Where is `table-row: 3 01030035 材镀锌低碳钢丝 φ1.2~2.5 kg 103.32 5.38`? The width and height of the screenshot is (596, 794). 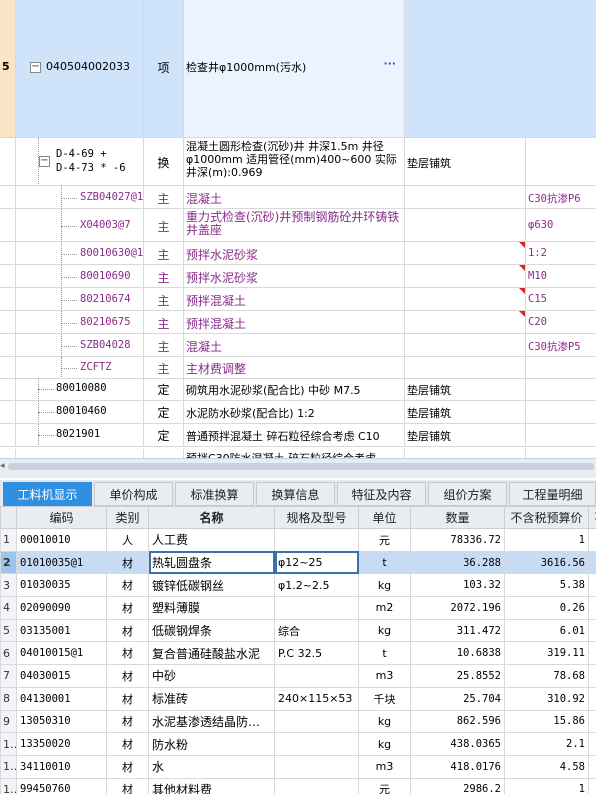
table-row: 3 01030035 材镀锌低碳钢丝 φ1.2~2.5 kg 103.32 5.38 is located at coordinates (298, 585).